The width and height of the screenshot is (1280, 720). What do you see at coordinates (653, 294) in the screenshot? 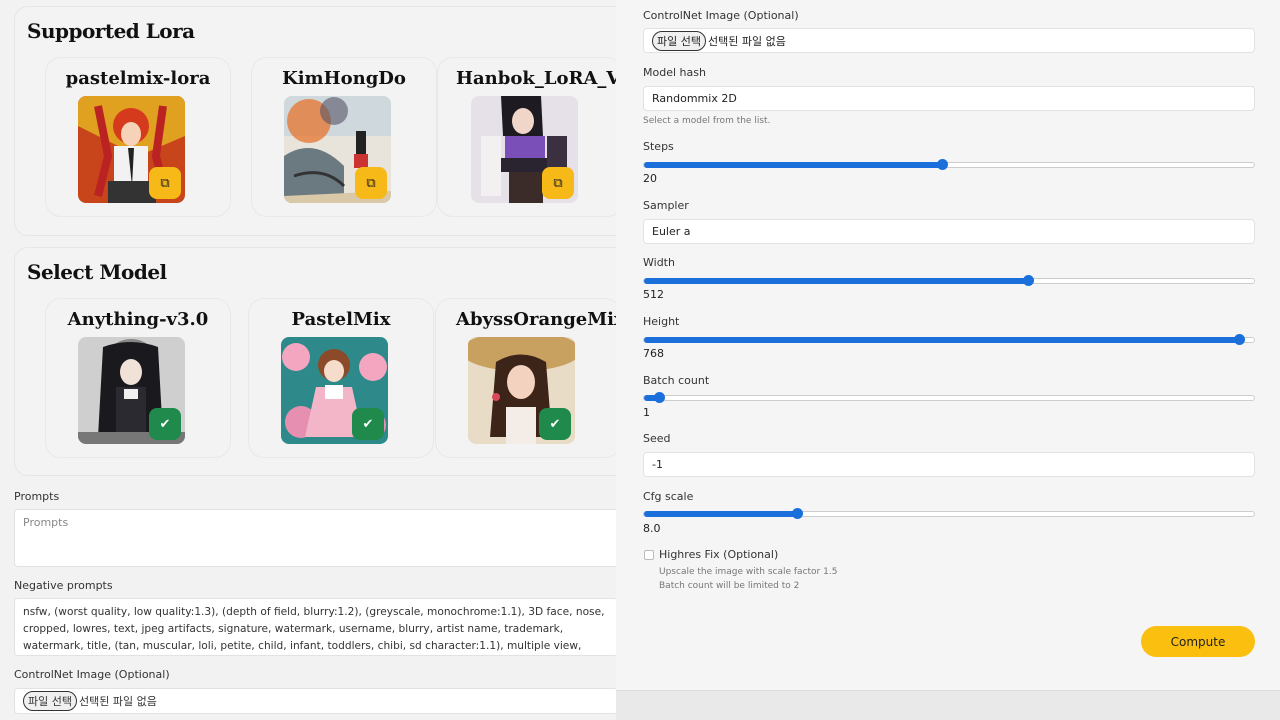
I see `width-value: 512` at bounding box center [653, 294].